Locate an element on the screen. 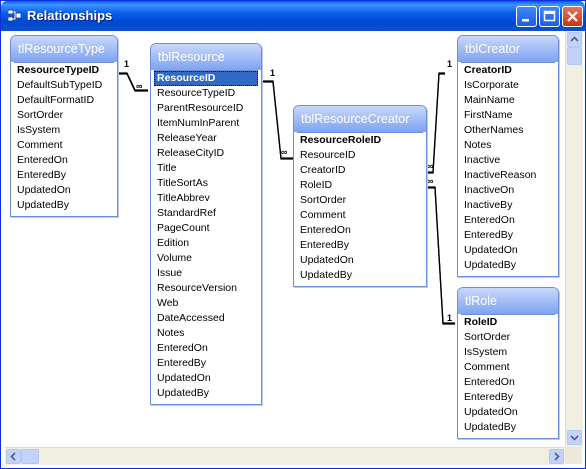  scroll-down-button is located at coordinates (574, 437).